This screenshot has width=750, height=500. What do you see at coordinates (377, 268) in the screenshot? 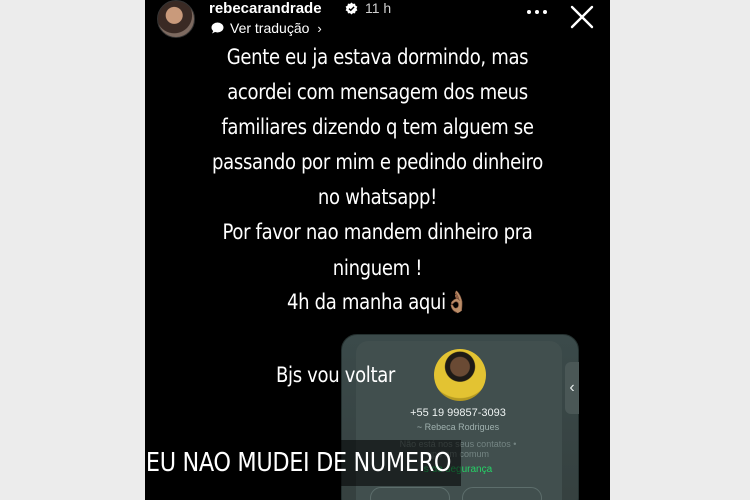
I see `story-line: ninguem !` at bounding box center [377, 268].